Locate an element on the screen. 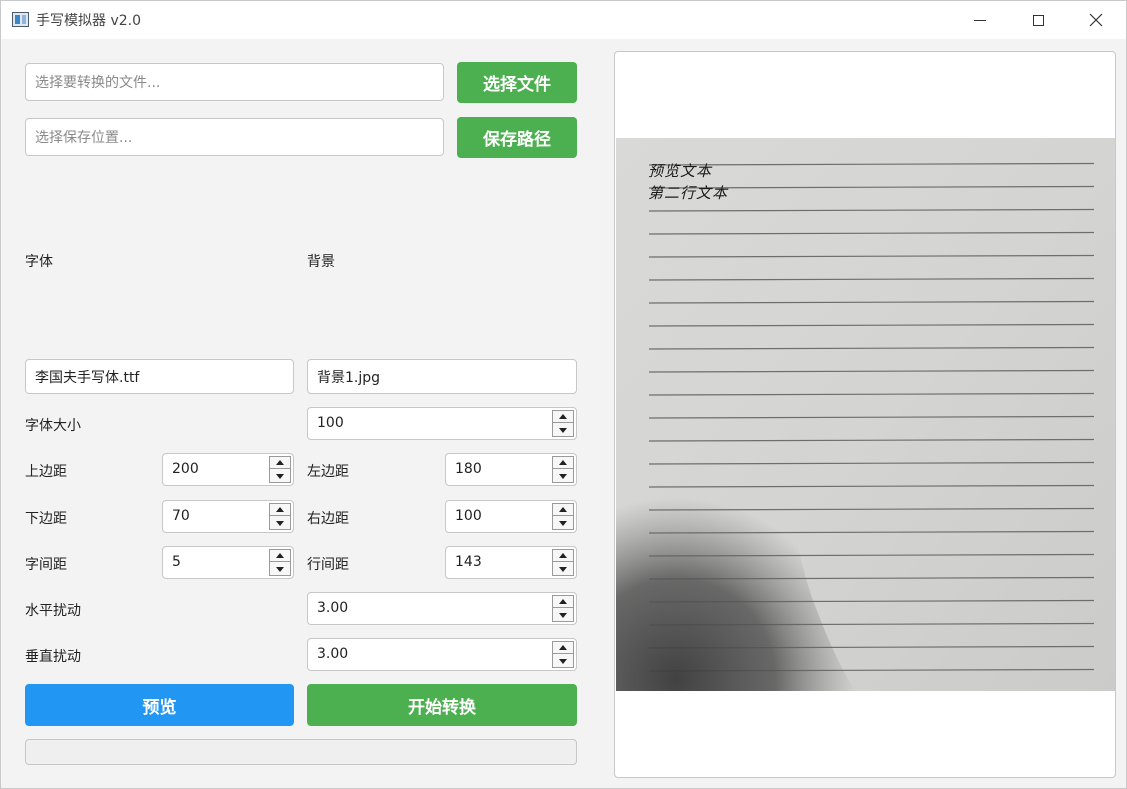 Image resolution: width=1127 pixels, height=789 pixels. top-margin-stepper is located at coordinates (280, 469).